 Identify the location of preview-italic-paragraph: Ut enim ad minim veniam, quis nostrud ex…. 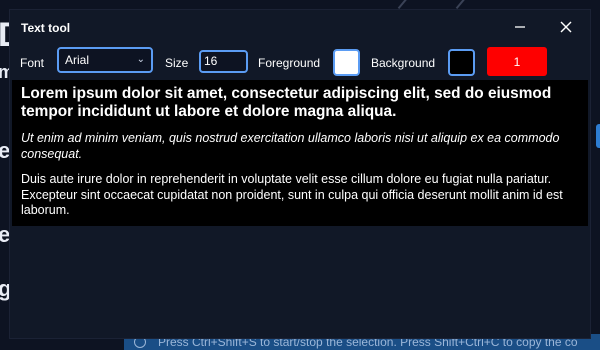
(290, 146).